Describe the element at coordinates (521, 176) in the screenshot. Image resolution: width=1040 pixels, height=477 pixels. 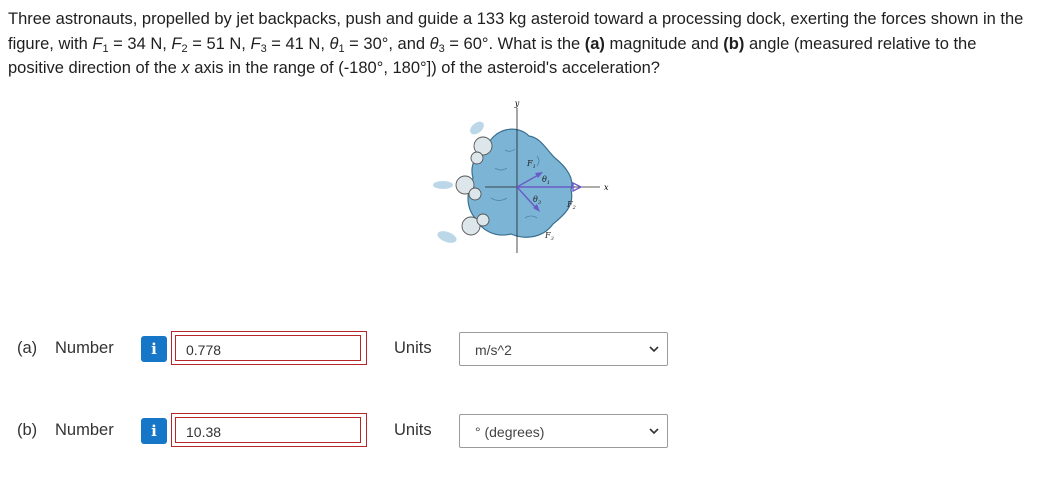
I see `asteroid-force-figure: y x F1 F2 F3 θ1 θ3` at that location.